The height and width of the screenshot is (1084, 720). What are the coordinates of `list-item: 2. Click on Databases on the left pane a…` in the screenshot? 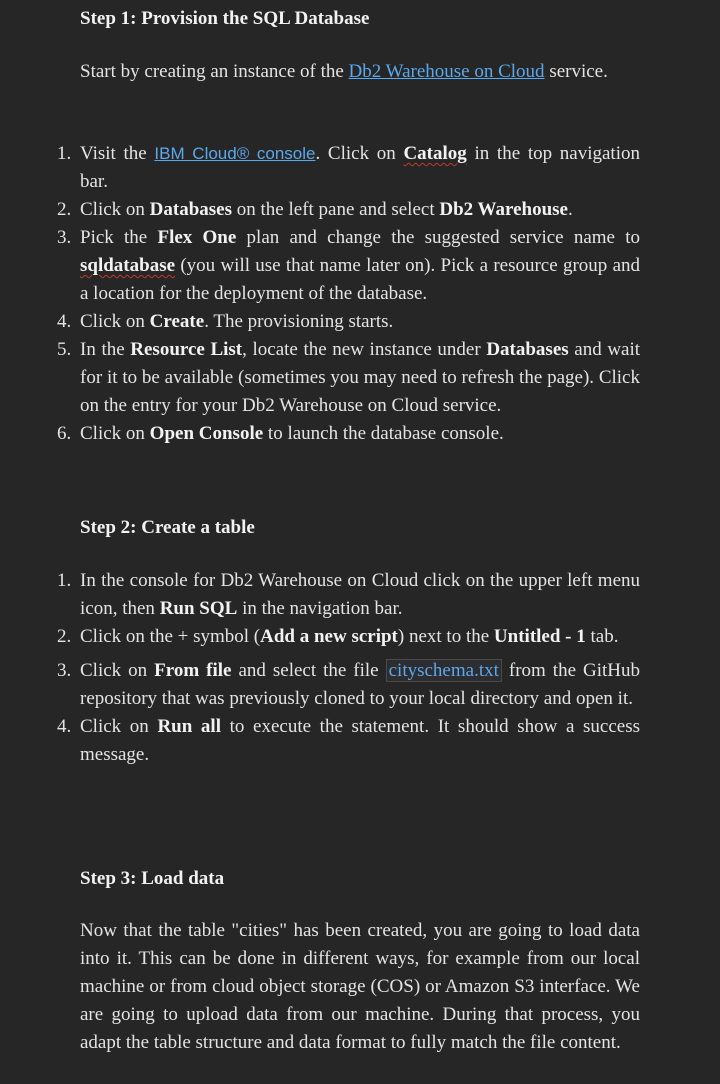 It's located at (320, 210).